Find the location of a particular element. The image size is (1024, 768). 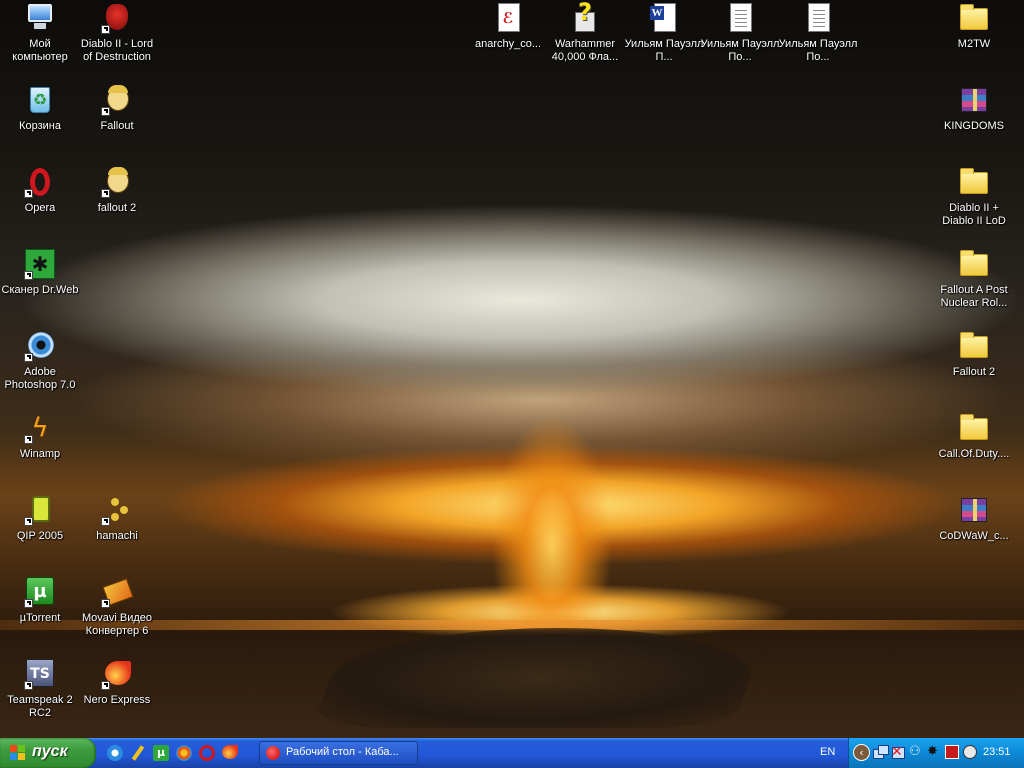

opera-small-icon is located at coordinates (207, 753).